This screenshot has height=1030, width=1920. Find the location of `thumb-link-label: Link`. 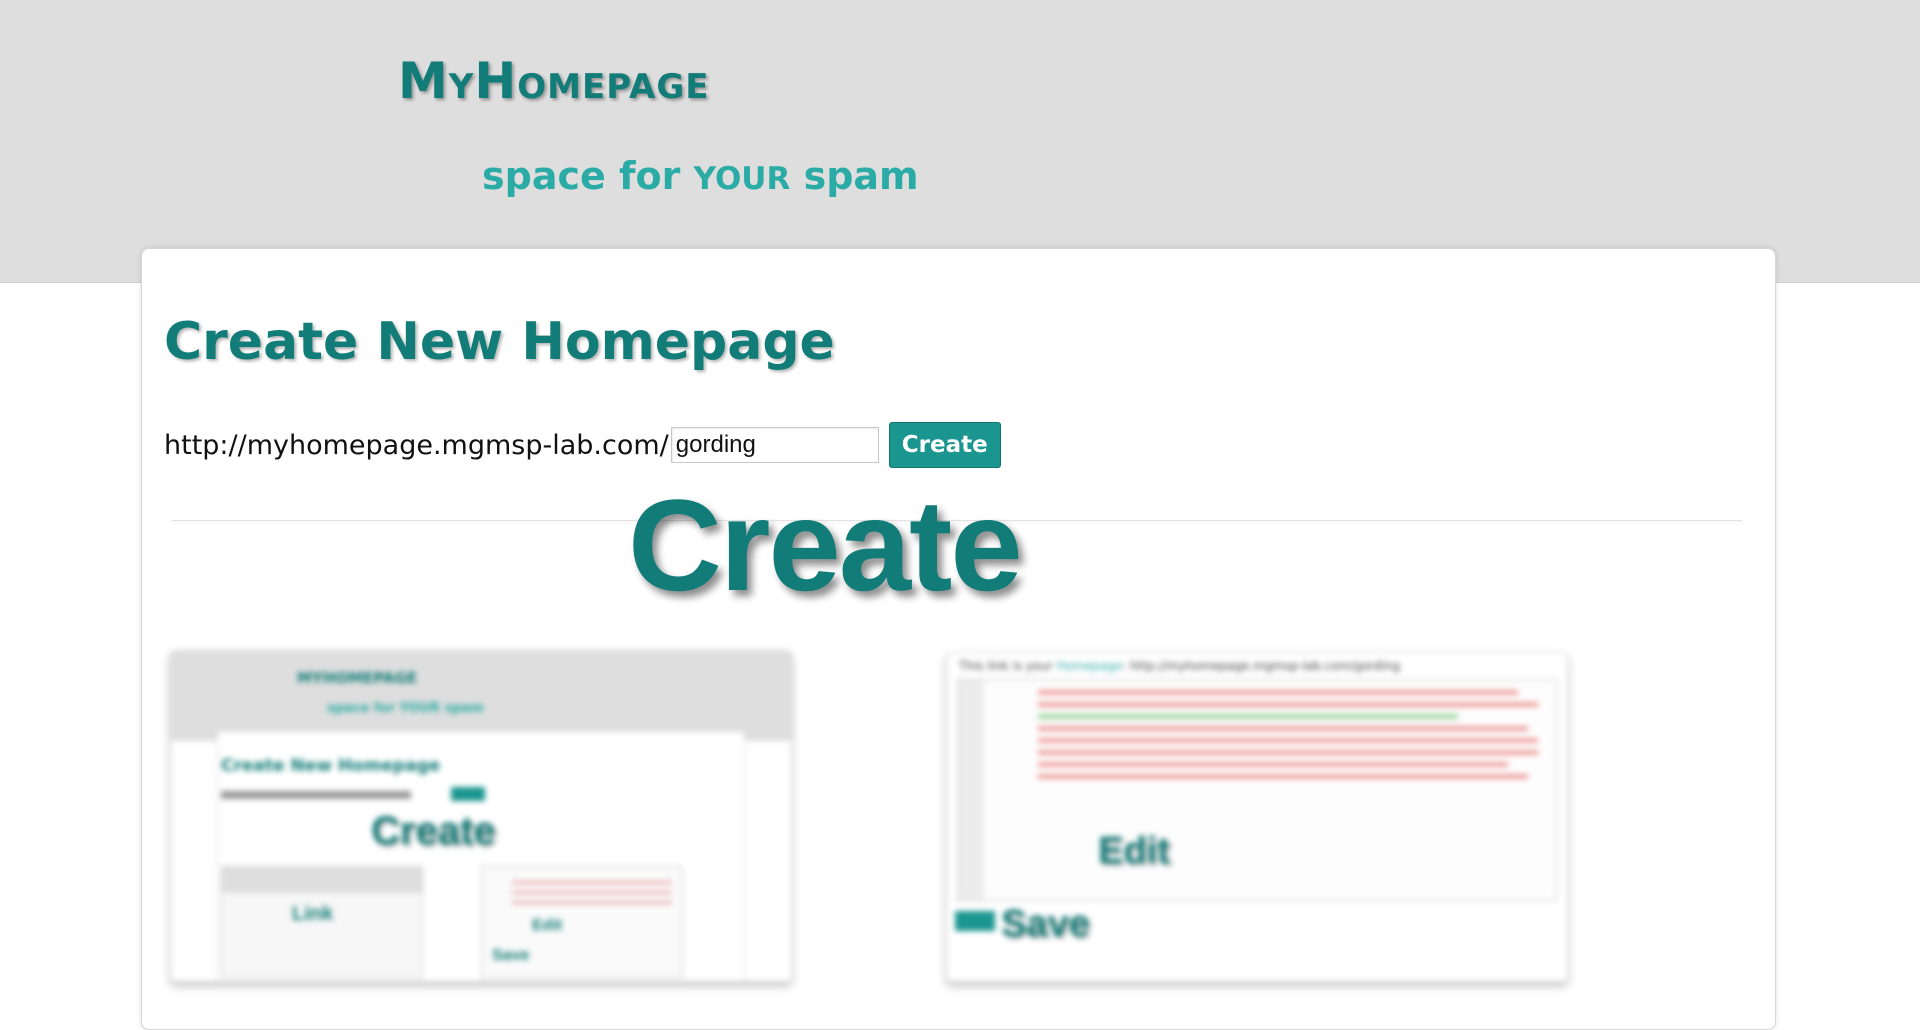

thumb-link-label: Link is located at coordinates (313, 914).